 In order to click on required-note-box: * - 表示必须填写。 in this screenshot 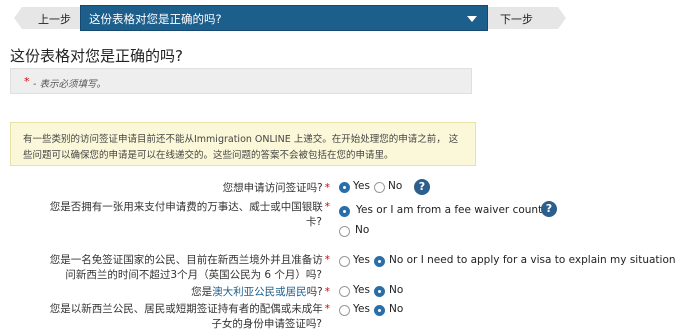, I will do `click(241, 81)`.